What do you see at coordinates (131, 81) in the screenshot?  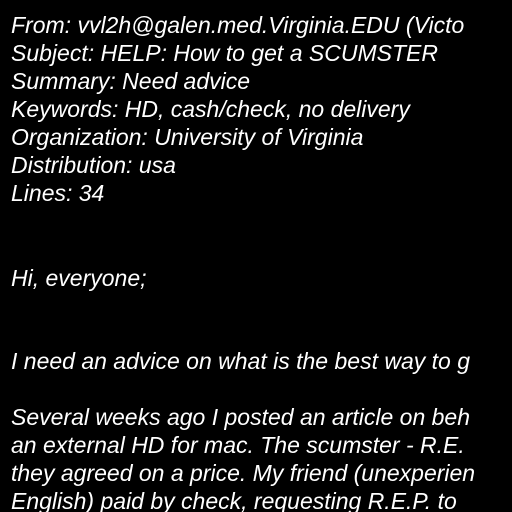 I see `header-summary: Summary: Need advice` at bounding box center [131, 81].